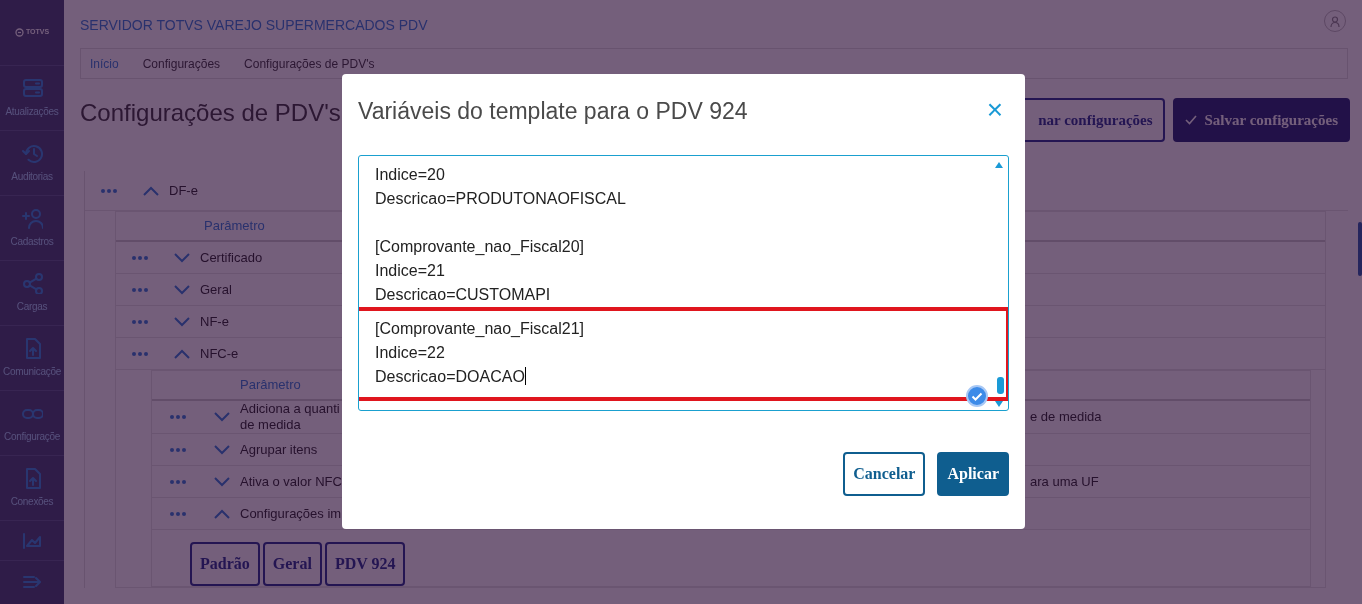 The image size is (1362, 604). I want to click on logo-icon, so click(19, 32).